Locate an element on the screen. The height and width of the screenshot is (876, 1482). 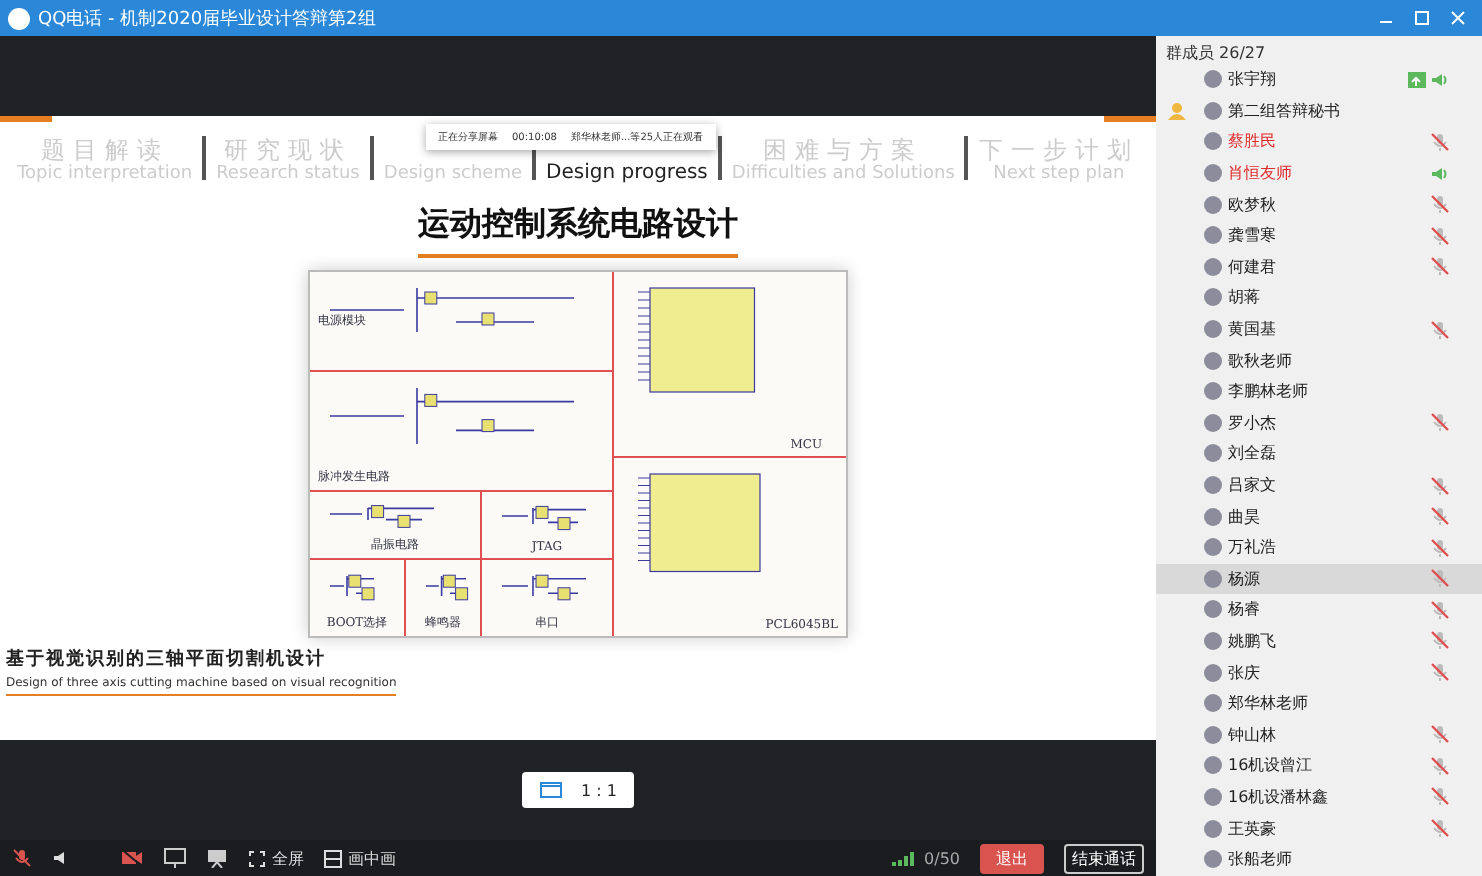
zoom-ratio-button: 1 is located at coordinates (578, 790).